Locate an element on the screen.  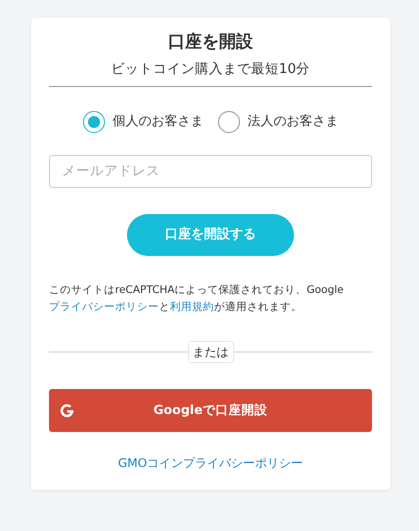
notice-link: プライバシーポリシー is located at coordinates (104, 306).